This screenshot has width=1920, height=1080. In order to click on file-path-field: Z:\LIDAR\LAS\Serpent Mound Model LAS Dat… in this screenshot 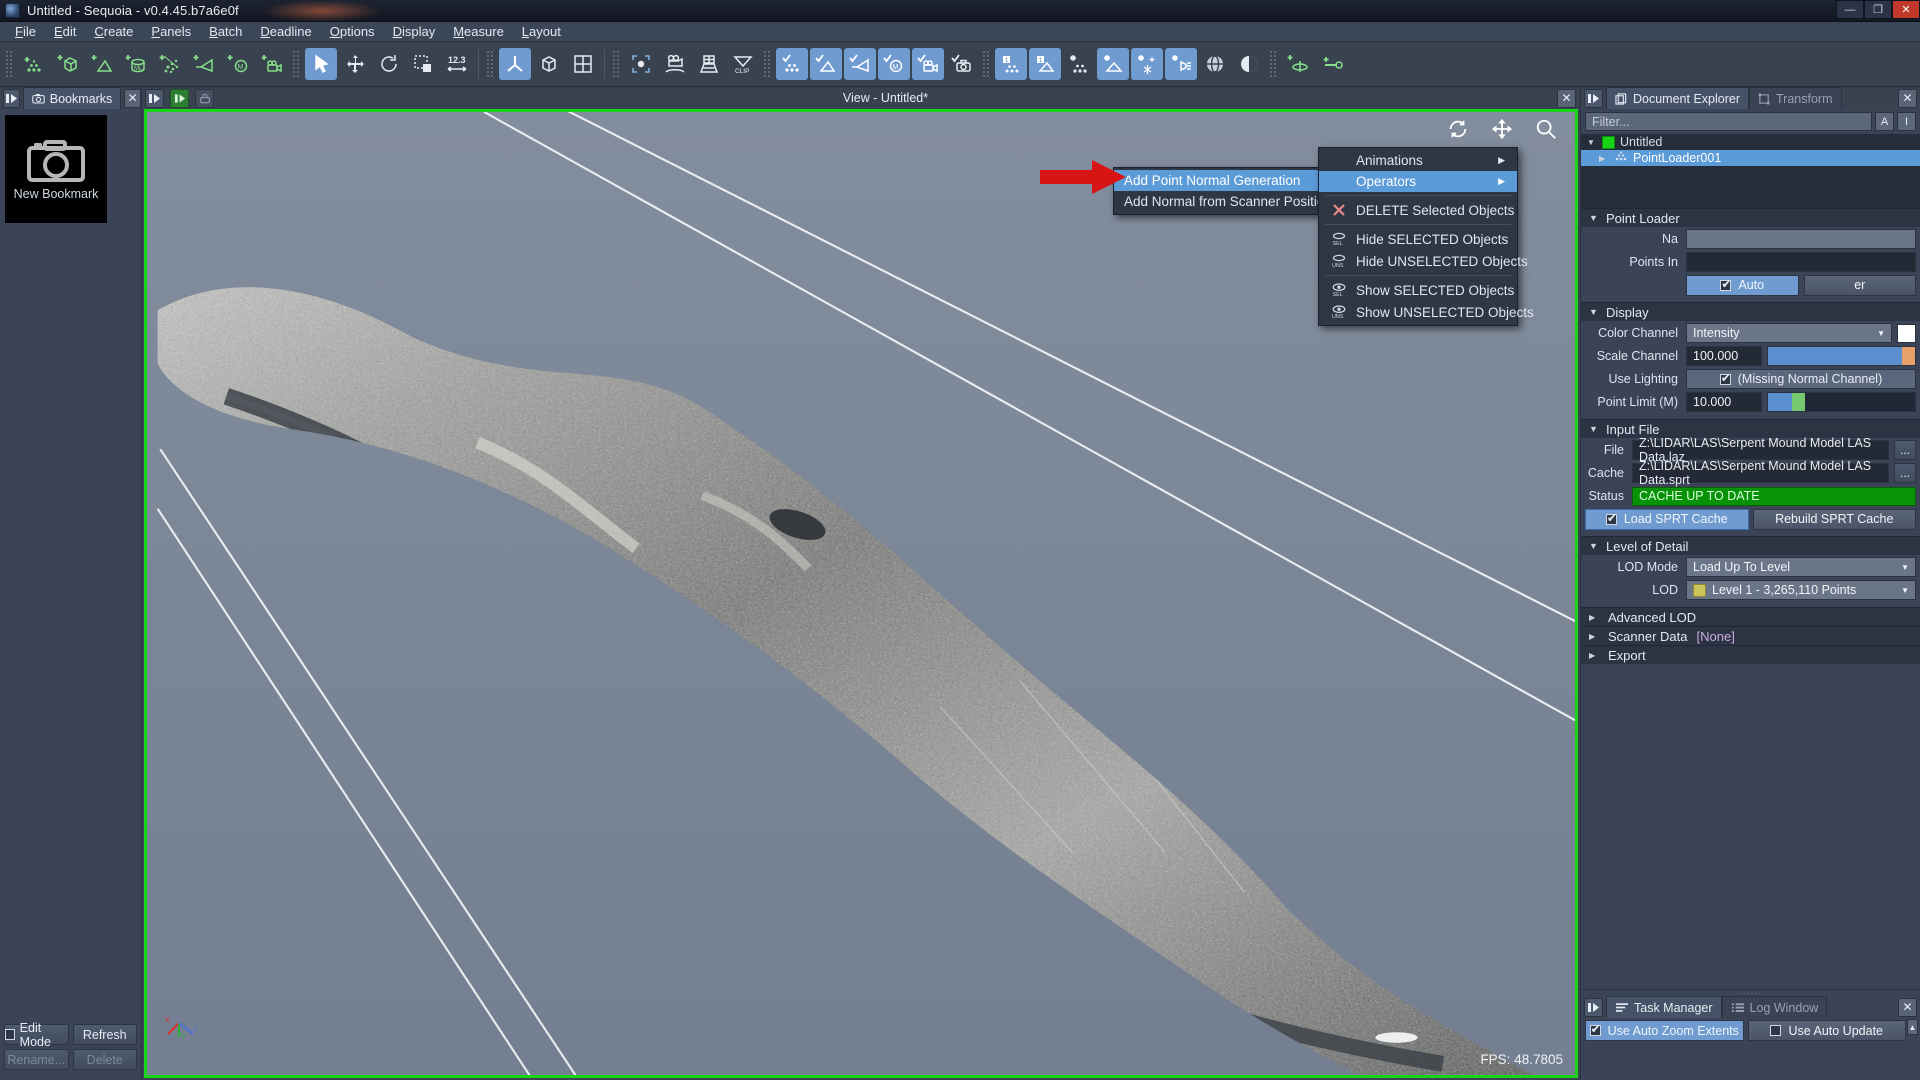, I will do `click(1760, 450)`.